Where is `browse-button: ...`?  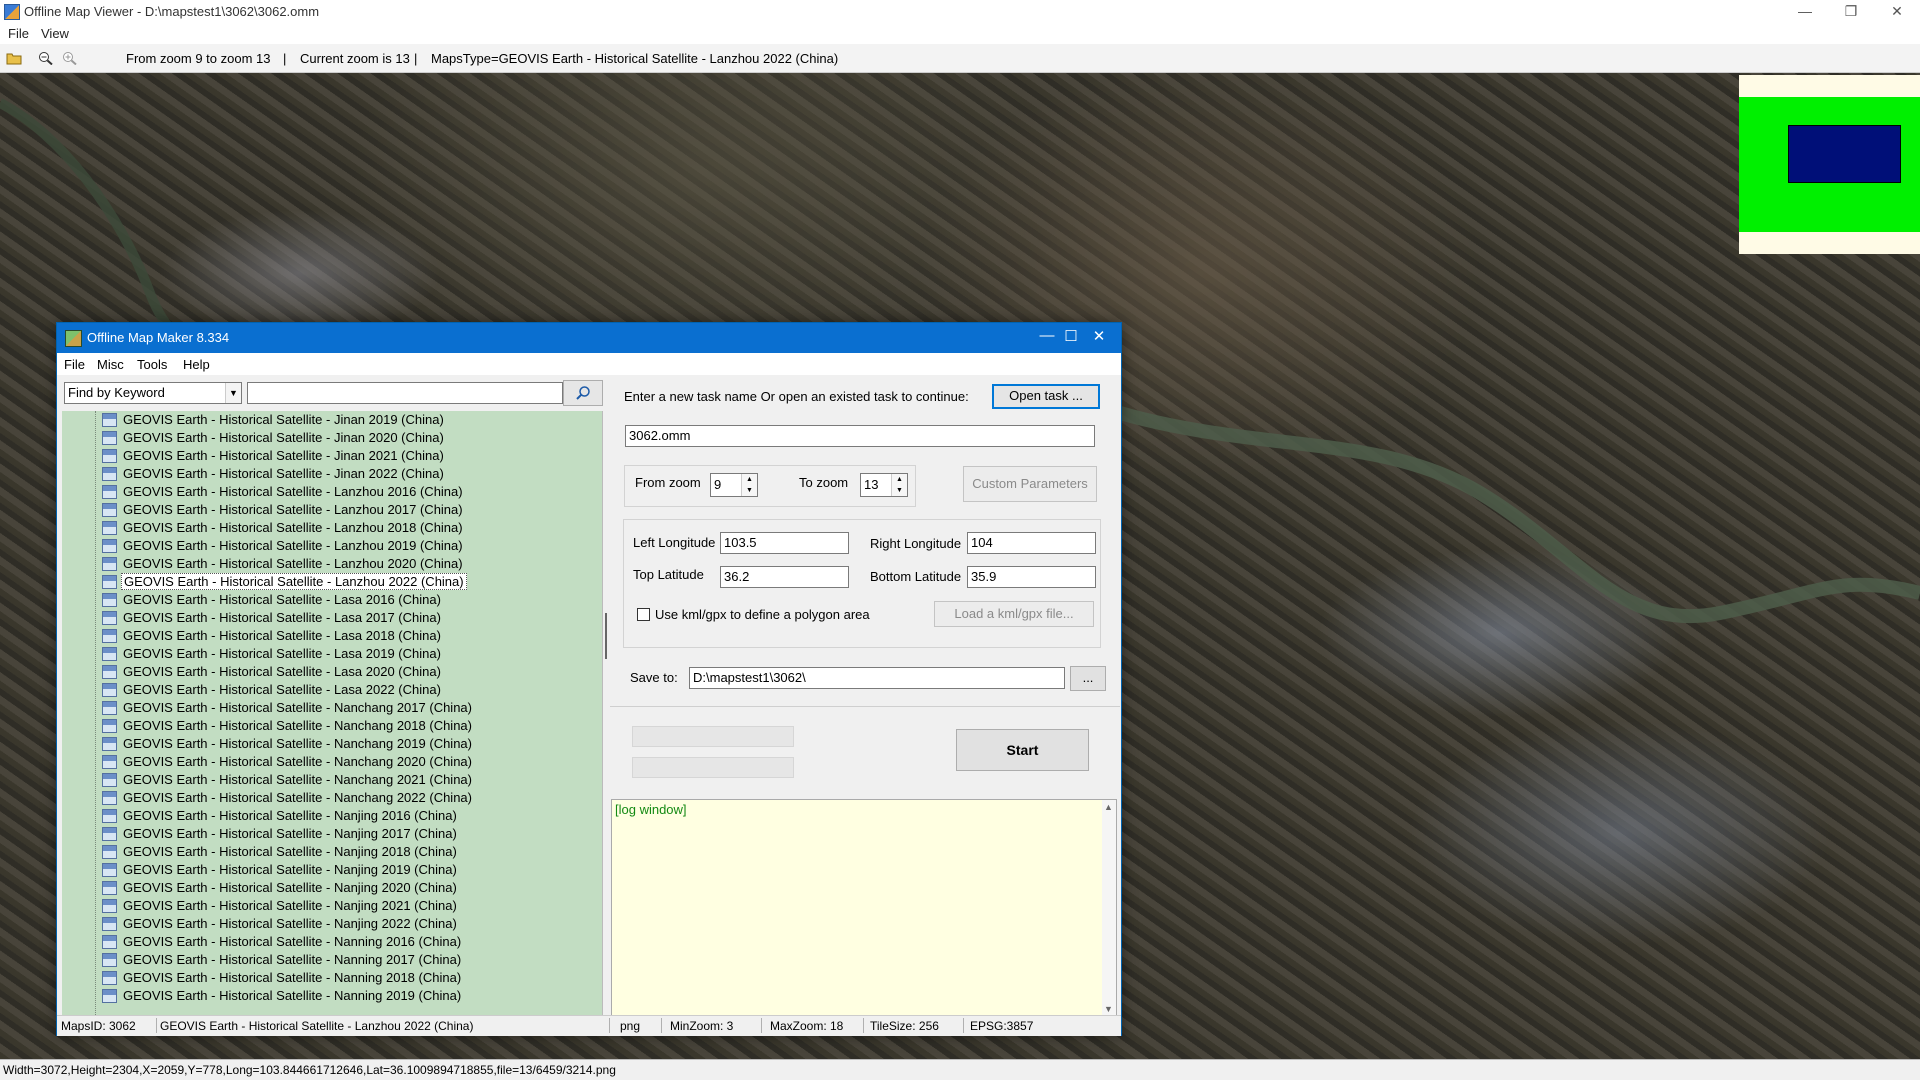 browse-button: ... is located at coordinates (1088, 678).